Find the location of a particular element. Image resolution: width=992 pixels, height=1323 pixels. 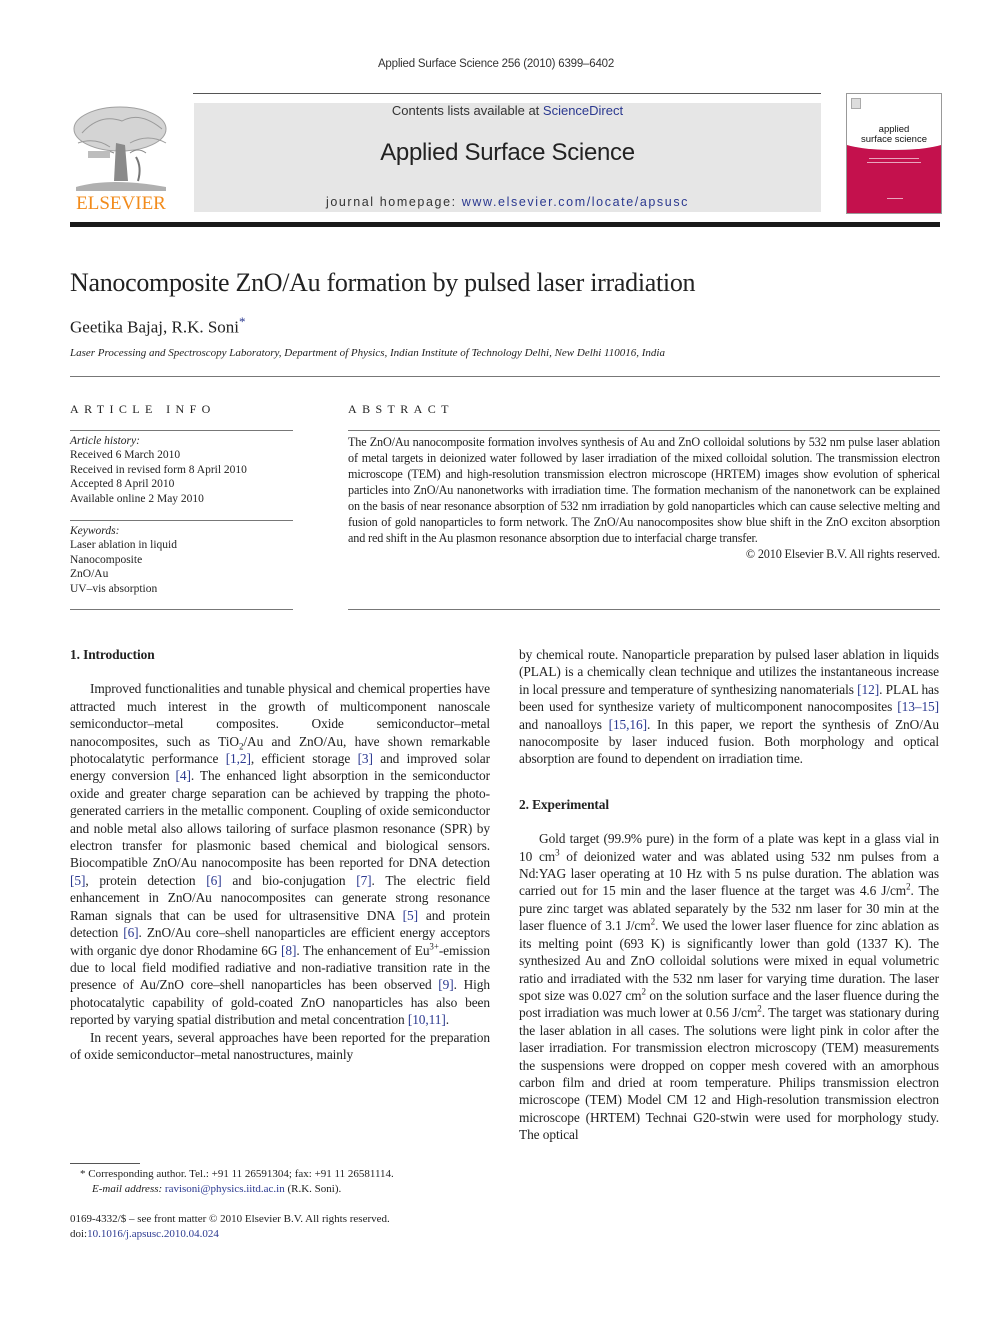

reference-link: [4] is located at coordinates (183, 775).